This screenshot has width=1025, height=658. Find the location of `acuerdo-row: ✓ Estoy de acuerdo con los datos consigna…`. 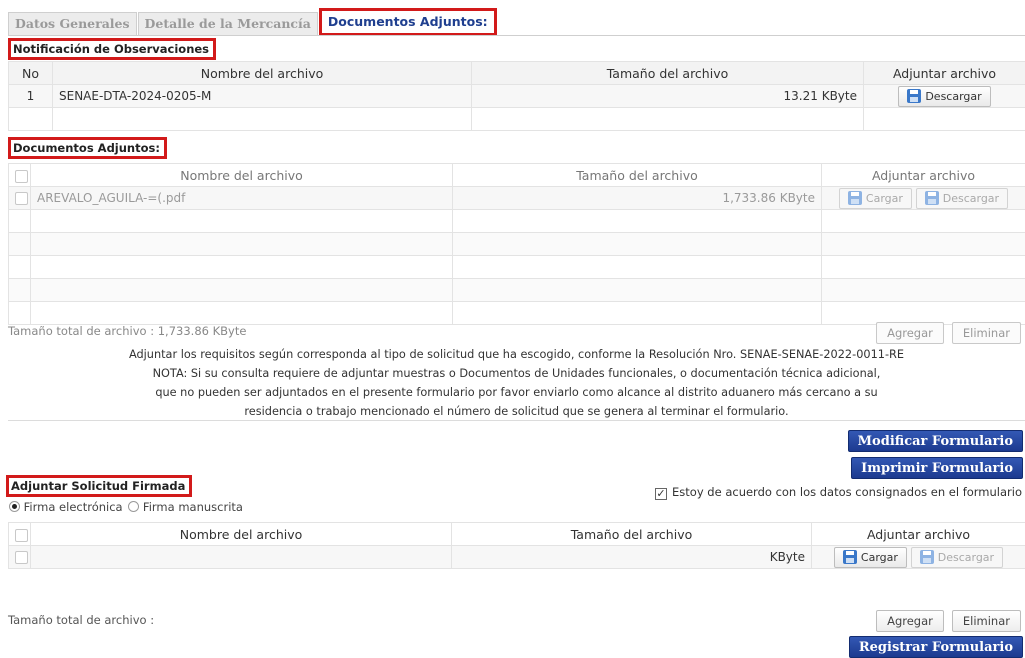

acuerdo-row: ✓ Estoy de acuerdo con los datos consigna… is located at coordinates (838, 492).